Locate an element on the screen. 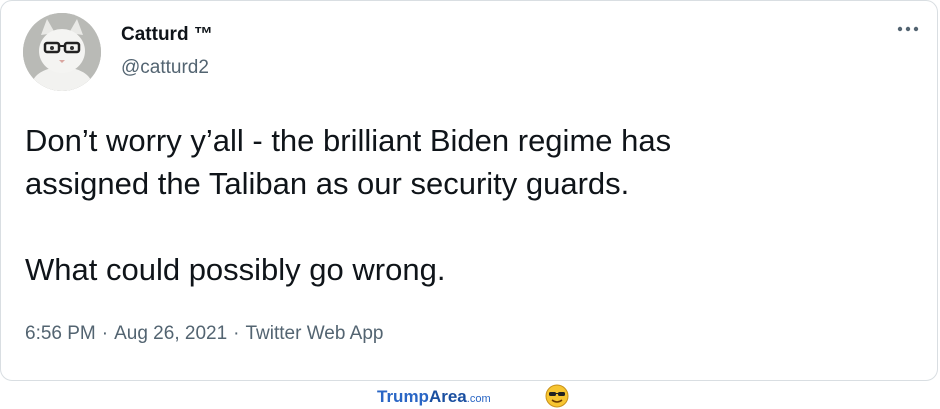 The height and width of the screenshot is (409, 940). avatar is located at coordinates (62, 52).